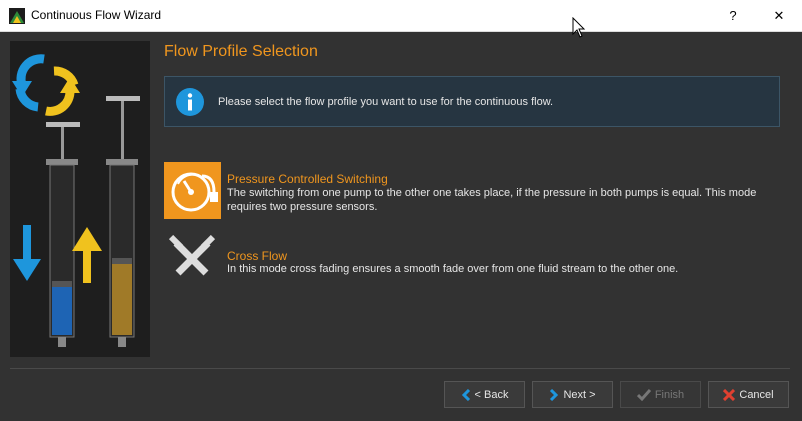 This screenshot has width=802, height=421. I want to click on finish-button-label: Finish, so click(669, 394).